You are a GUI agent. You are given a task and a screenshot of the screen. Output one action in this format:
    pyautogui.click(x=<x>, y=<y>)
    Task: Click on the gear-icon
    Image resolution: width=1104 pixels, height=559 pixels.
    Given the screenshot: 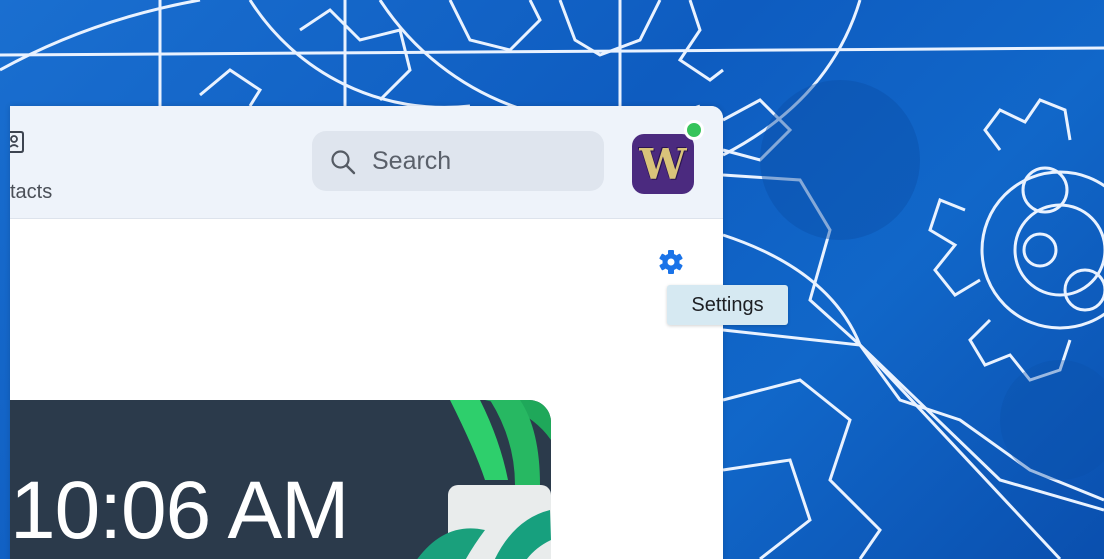 What is the action you would take?
    pyautogui.click(x=671, y=262)
    